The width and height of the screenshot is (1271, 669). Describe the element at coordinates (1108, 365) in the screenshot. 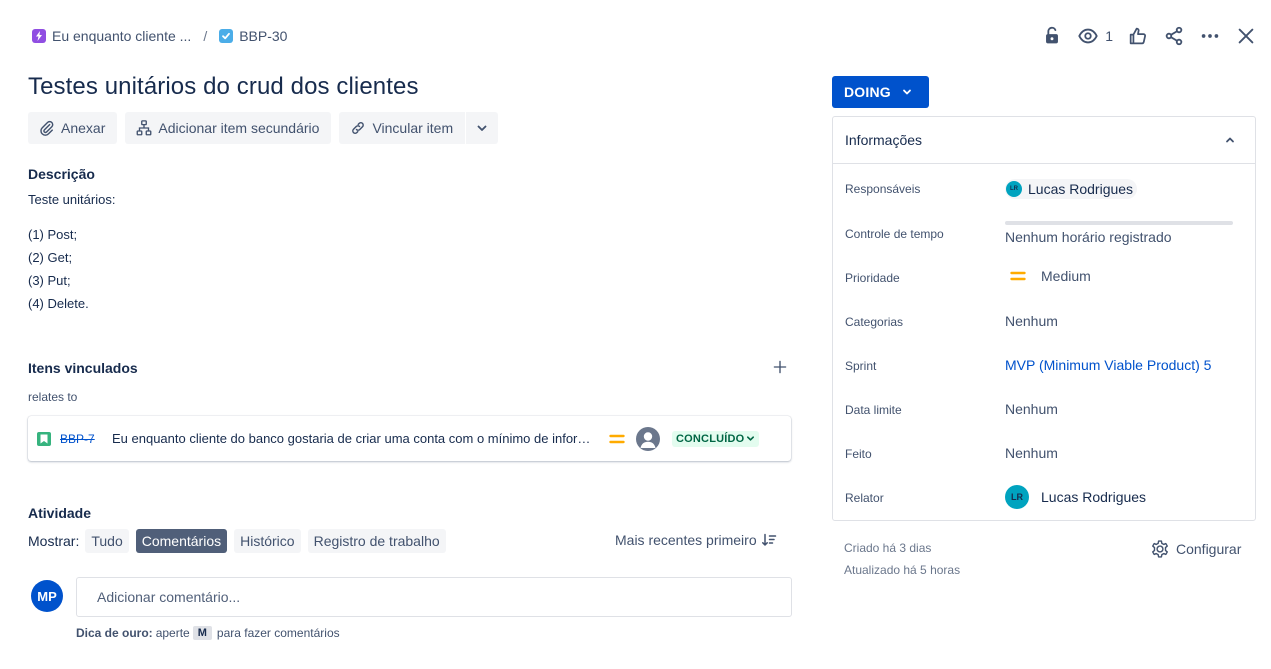

I see `sprint-link: MVP (Minimum Viable Product) 5` at that location.